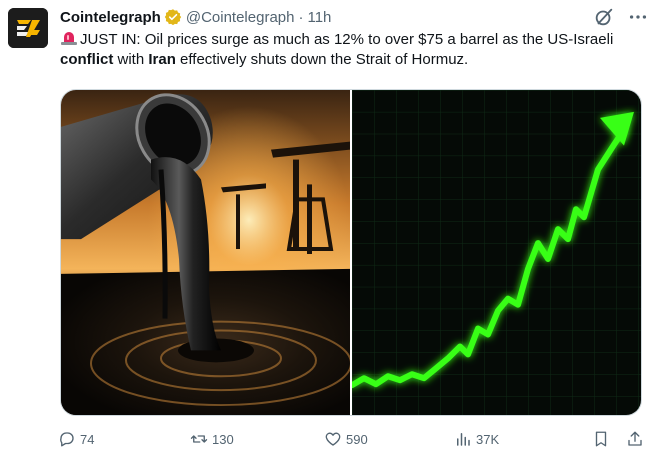 Image resolution: width=661 pixels, height=451 pixels. What do you see at coordinates (604, 17) in the screenshot?
I see `grok-icon` at bounding box center [604, 17].